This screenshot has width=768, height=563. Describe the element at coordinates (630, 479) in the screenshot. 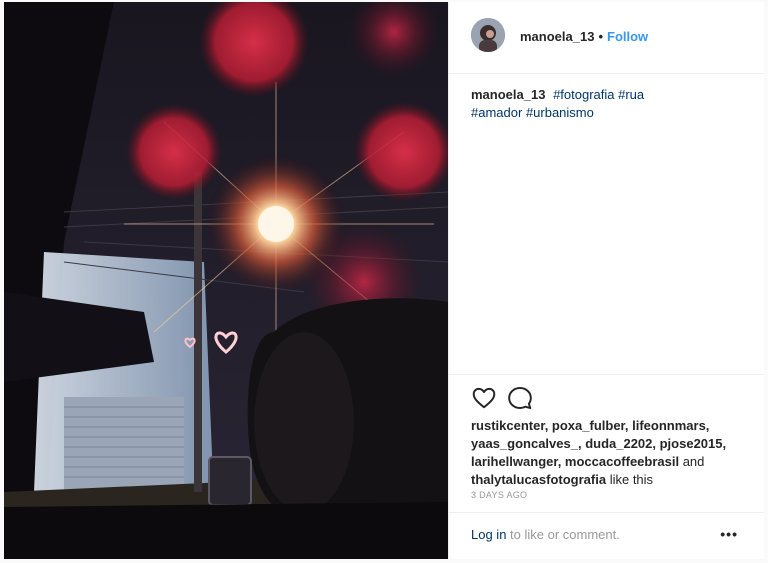

I see `like-this-text: like this` at that location.